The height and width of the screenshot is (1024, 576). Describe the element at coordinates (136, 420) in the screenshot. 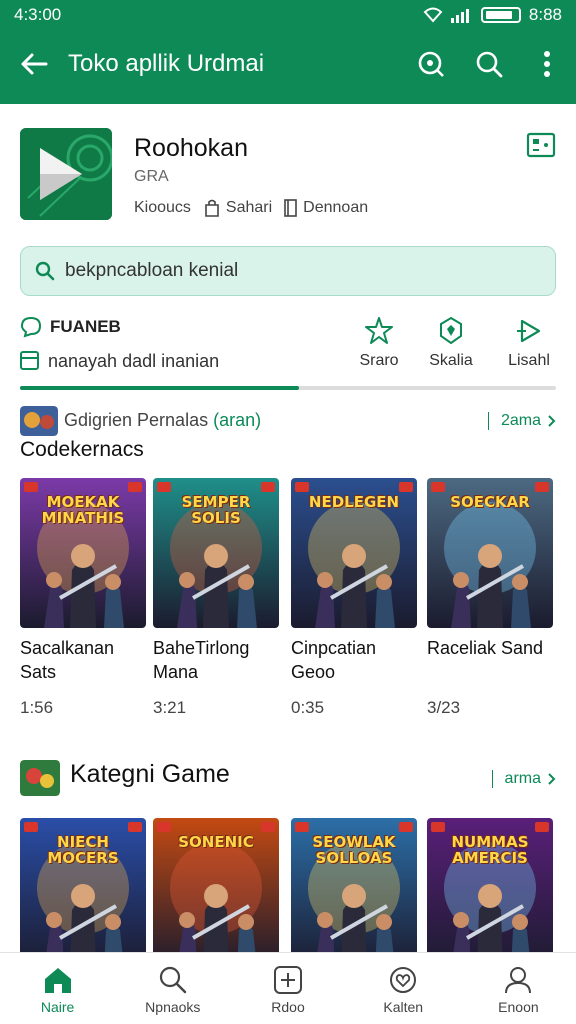

I see `section-subtitle-text: Gdigrien Pernalas` at that location.